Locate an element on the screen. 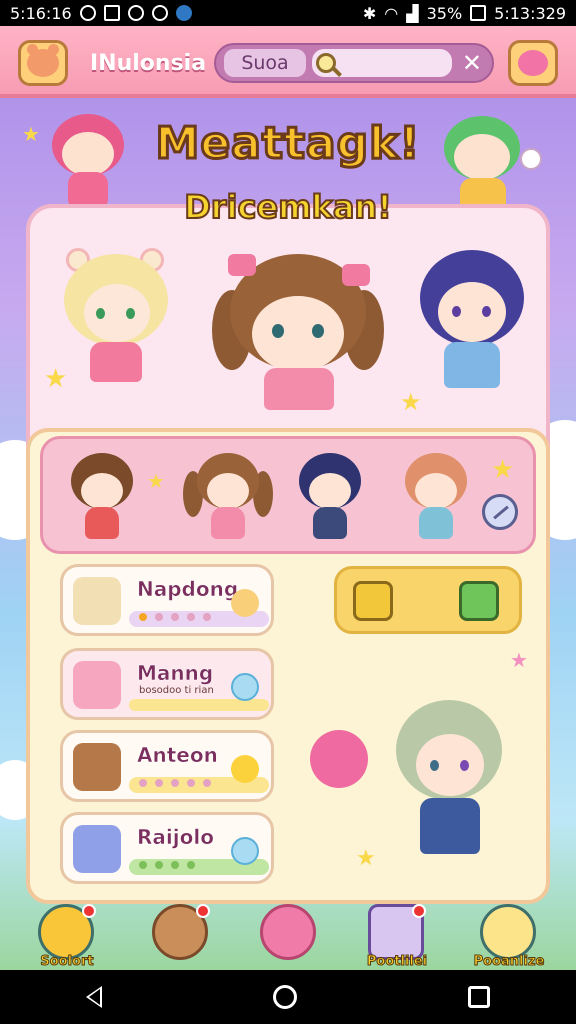  close-icon: ✕ is located at coordinates (472, 63).